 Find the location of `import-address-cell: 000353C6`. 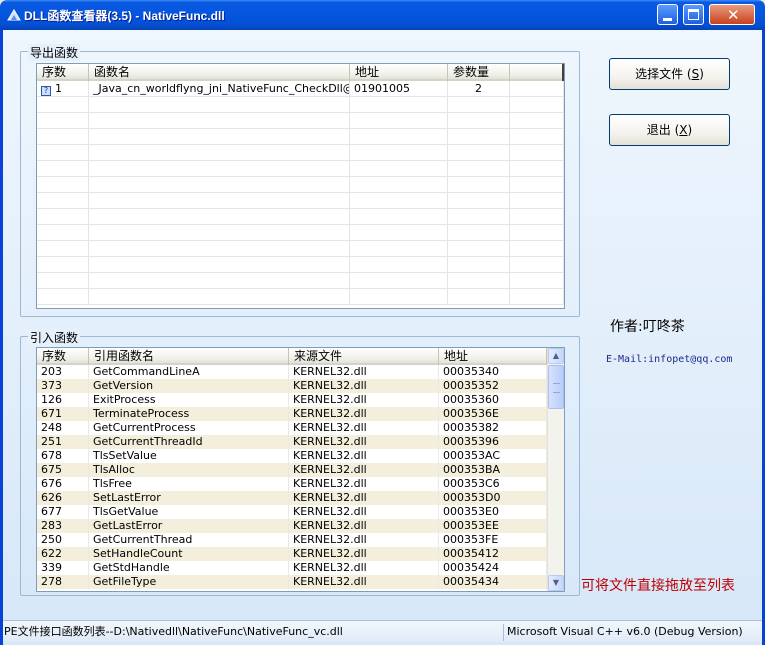

import-address-cell: 000353C6 is located at coordinates (493, 484).